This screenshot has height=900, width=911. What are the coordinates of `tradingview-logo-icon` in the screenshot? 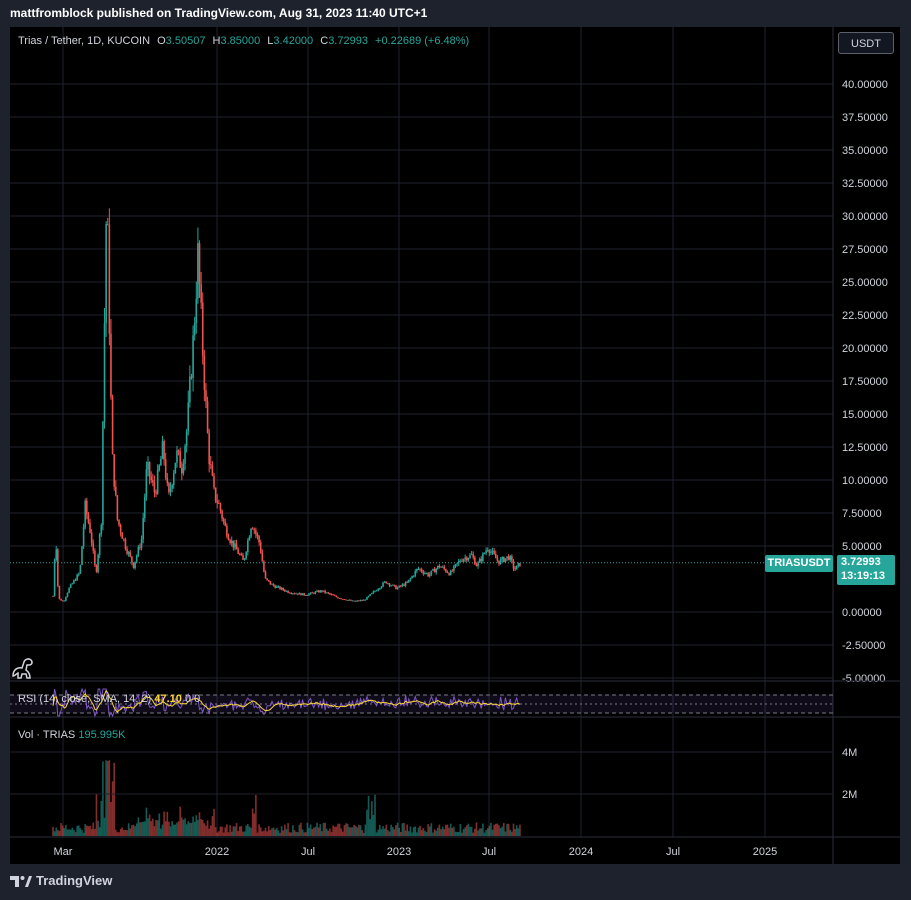 It's located at (21, 881).